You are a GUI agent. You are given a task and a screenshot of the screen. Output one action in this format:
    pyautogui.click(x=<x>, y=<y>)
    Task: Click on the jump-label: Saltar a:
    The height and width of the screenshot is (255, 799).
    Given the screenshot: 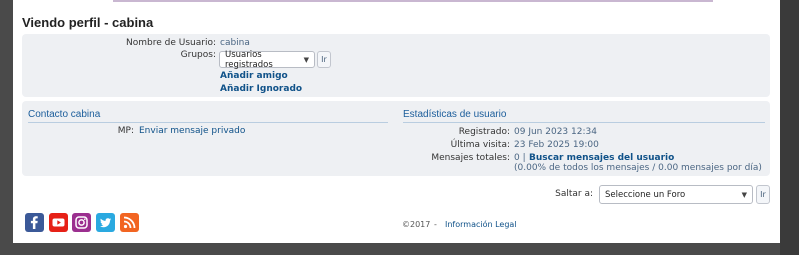 What is the action you would take?
    pyautogui.click(x=574, y=194)
    